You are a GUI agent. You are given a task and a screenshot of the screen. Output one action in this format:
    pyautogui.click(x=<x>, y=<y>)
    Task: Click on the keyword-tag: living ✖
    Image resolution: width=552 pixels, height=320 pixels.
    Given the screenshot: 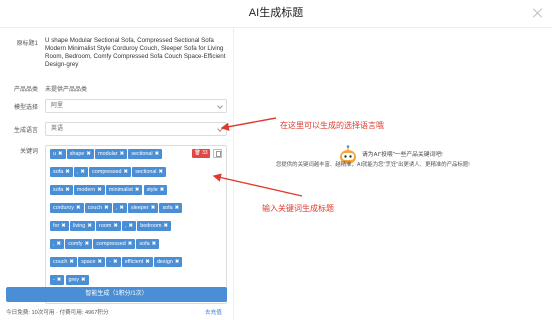 What is the action you would take?
    pyautogui.click(x=82, y=226)
    